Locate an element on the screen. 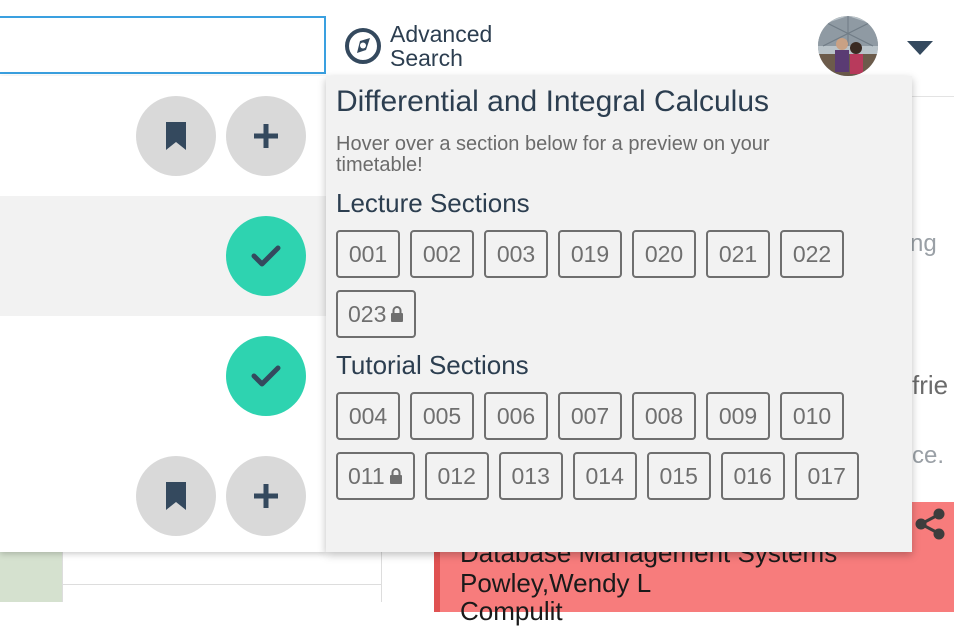  section-code: 022 is located at coordinates (812, 253).